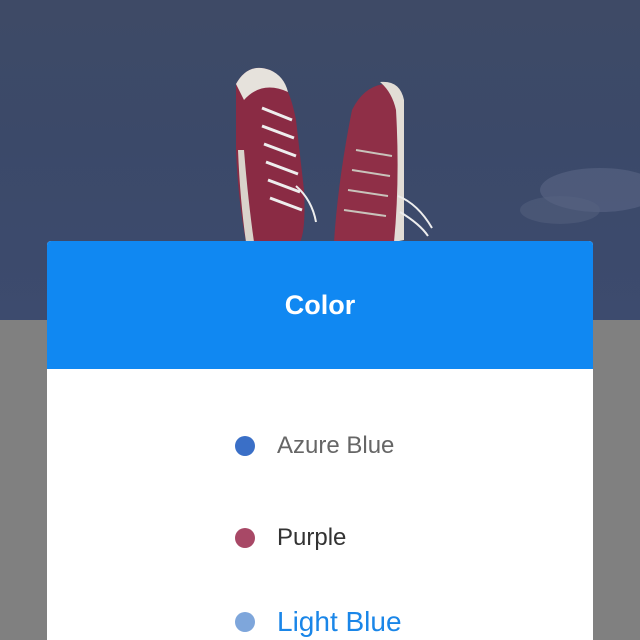 This screenshot has height=640, width=640. I want to click on option-label: Azure Blue, so click(336, 445).